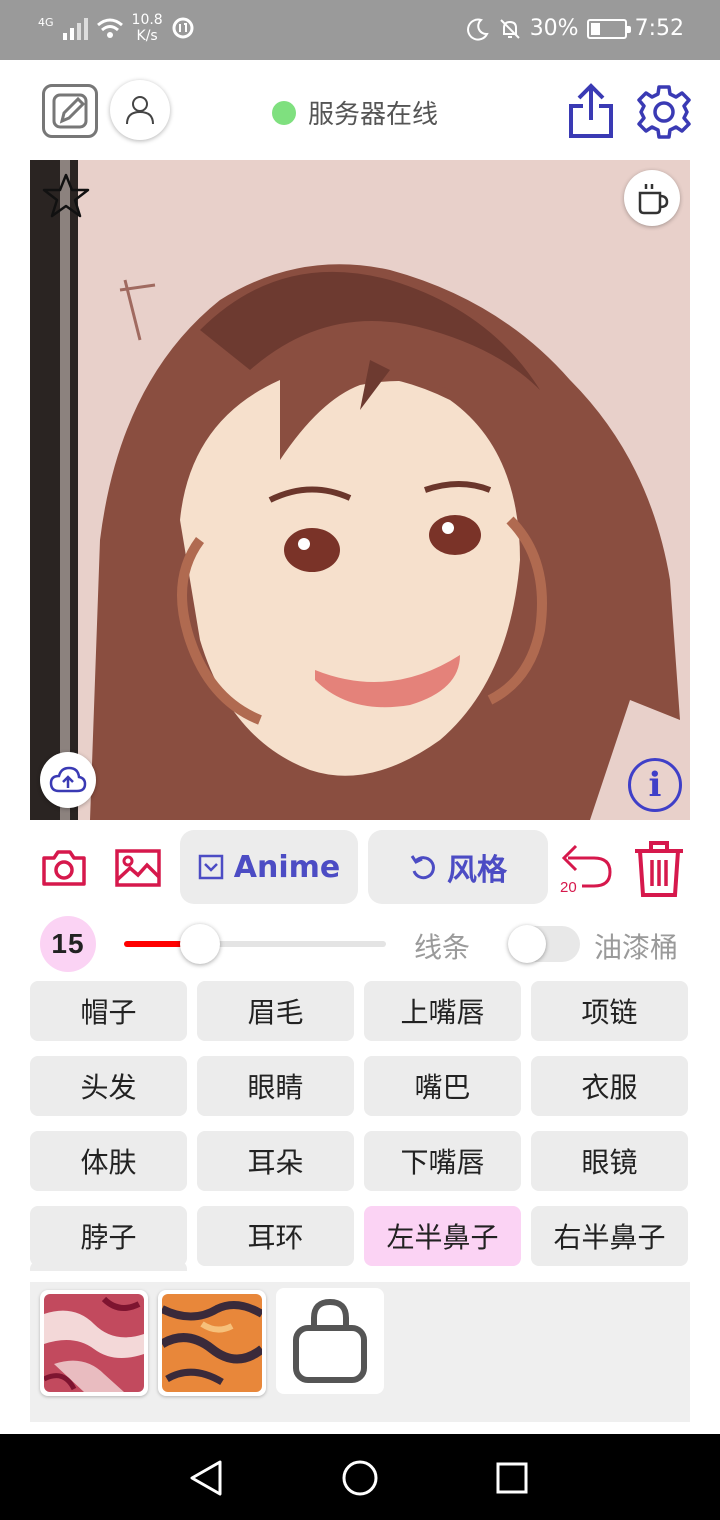  I want to click on trash-icon, so click(659, 869).